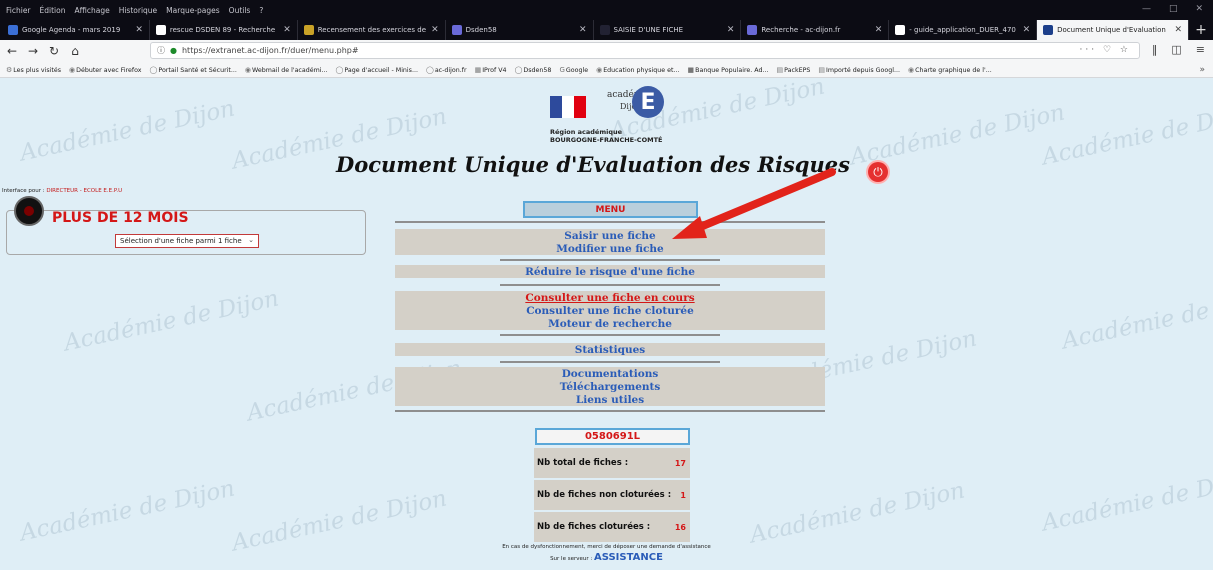 This screenshot has height=570, width=1213. What do you see at coordinates (610, 248) in the screenshot?
I see `menu-modifier-fiche: Modifier une fiche` at bounding box center [610, 248].